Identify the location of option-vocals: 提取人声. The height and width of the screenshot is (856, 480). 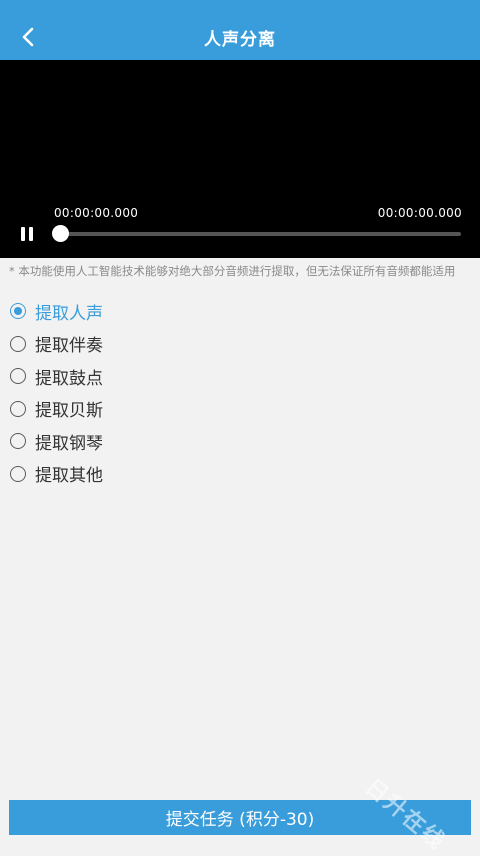
(240, 311).